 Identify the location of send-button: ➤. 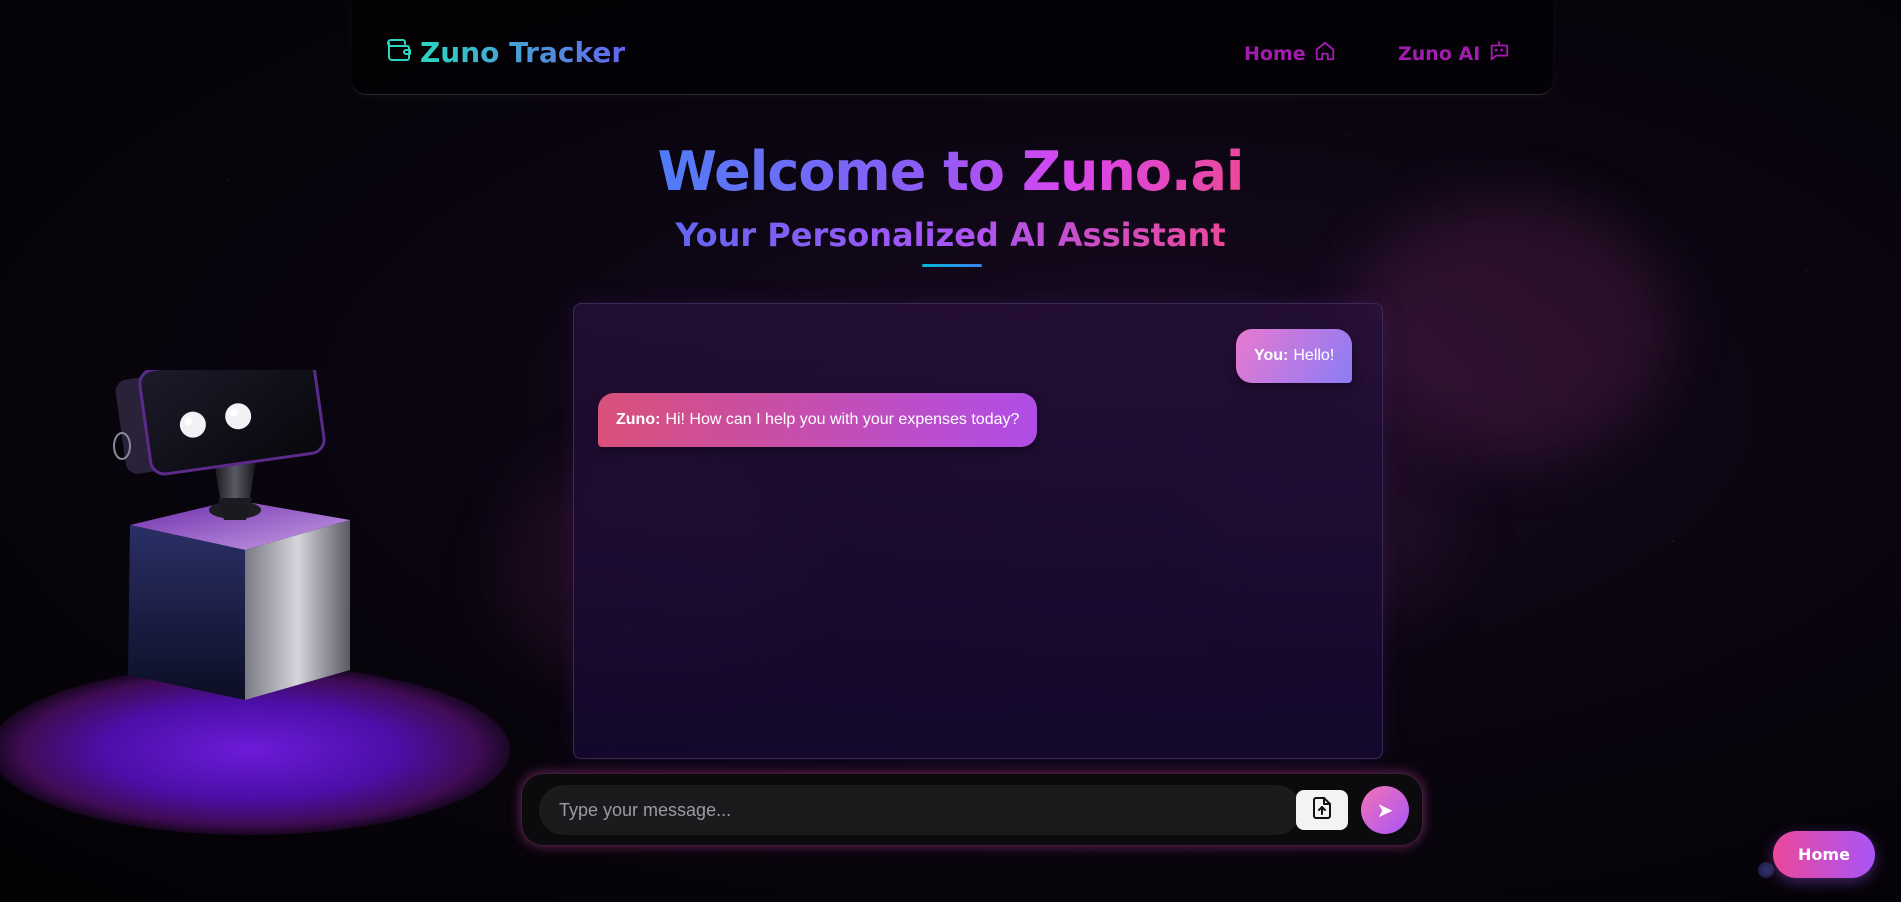
(1385, 810).